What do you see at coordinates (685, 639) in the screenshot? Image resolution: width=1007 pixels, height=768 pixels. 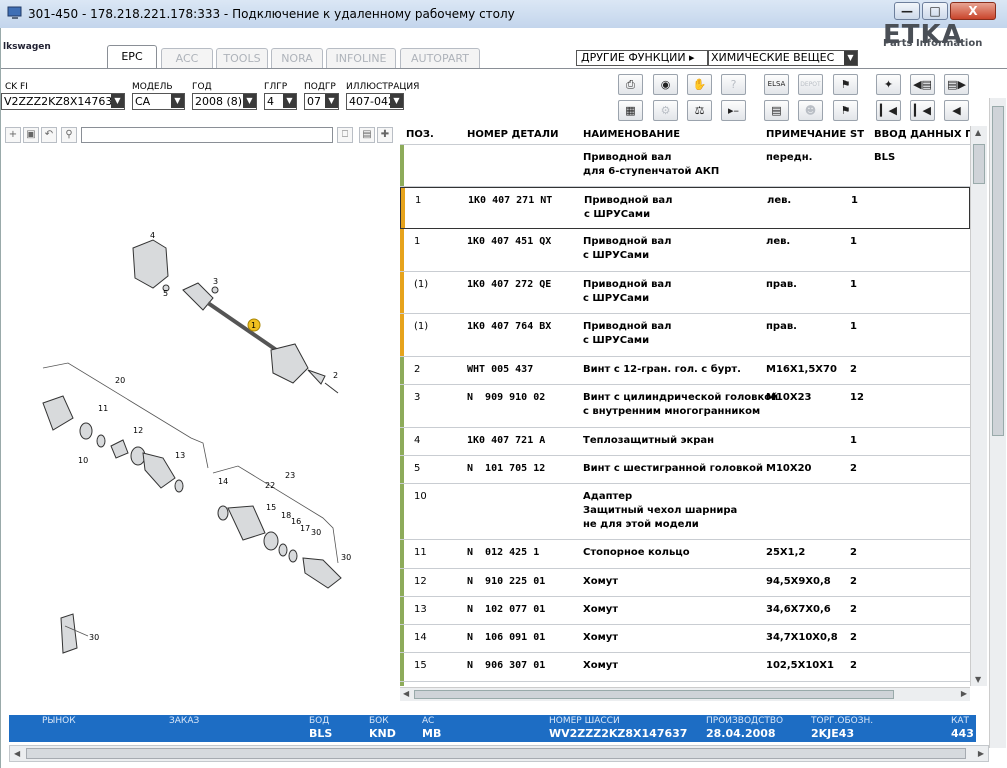 I see `table-row: 14 N 106 091 01 Хомут 34,7X10X0,8 2` at bounding box center [685, 639].